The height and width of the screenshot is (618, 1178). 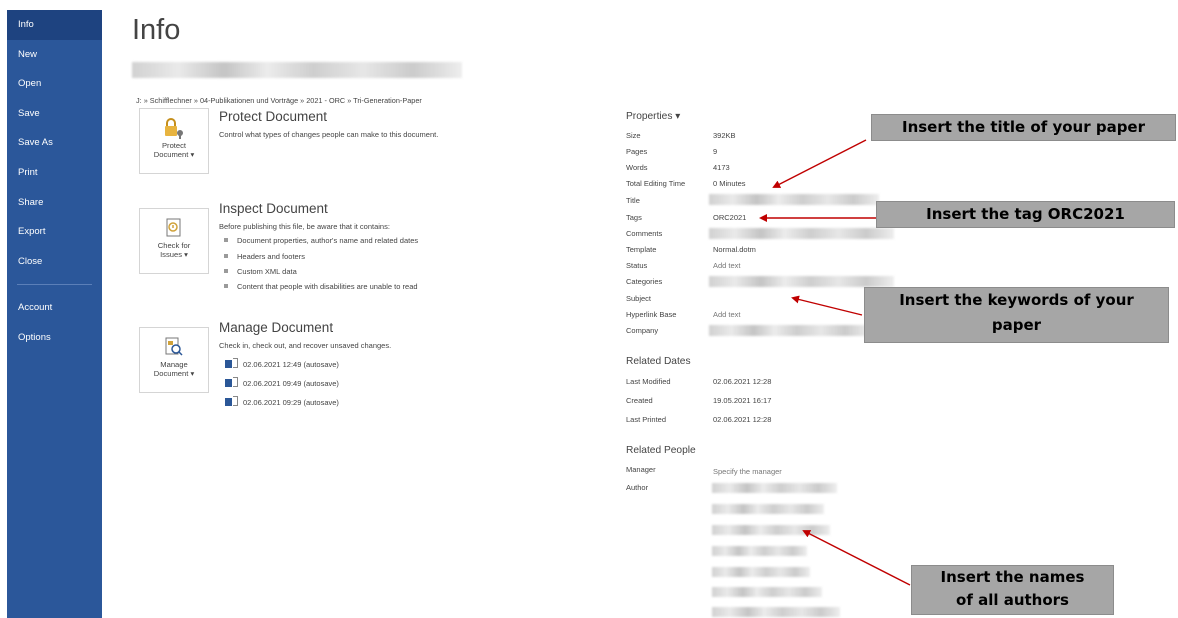 I want to click on arrow-to-authors, so click(x=856, y=558).